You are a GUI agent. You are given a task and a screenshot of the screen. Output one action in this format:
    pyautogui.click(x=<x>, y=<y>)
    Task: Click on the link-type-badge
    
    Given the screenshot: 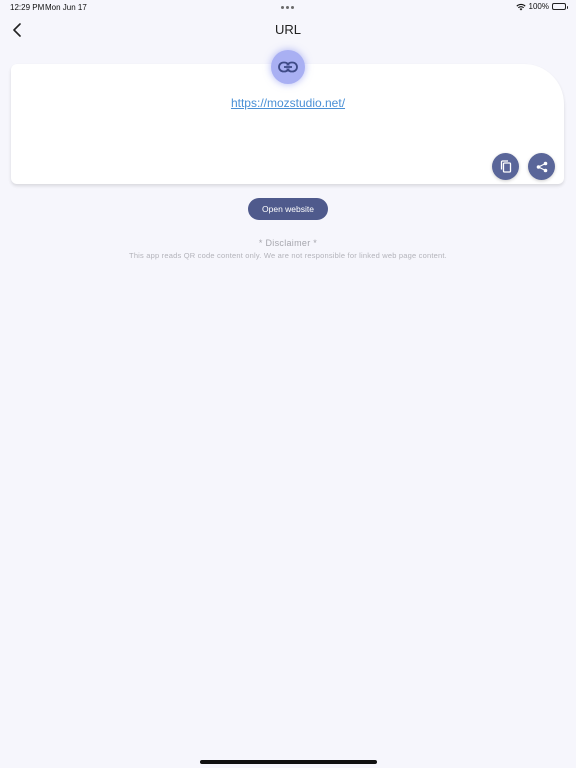 What is the action you would take?
    pyautogui.click(x=288, y=67)
    